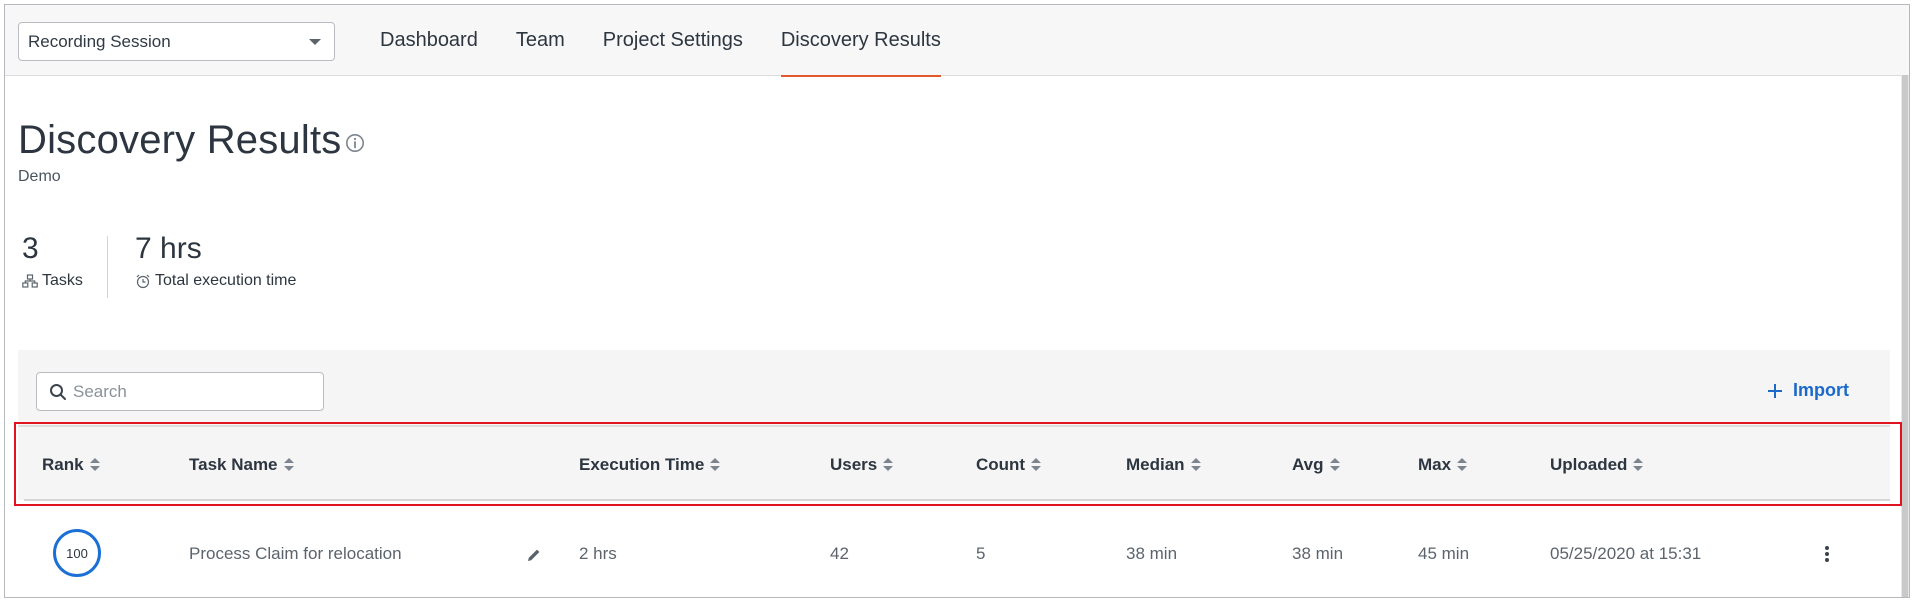 The height and width of the screenshot is (607, 1918). Describe the element at coordinates (233, 464) in the screenshot. I see `column-label: Task Name` at that location.